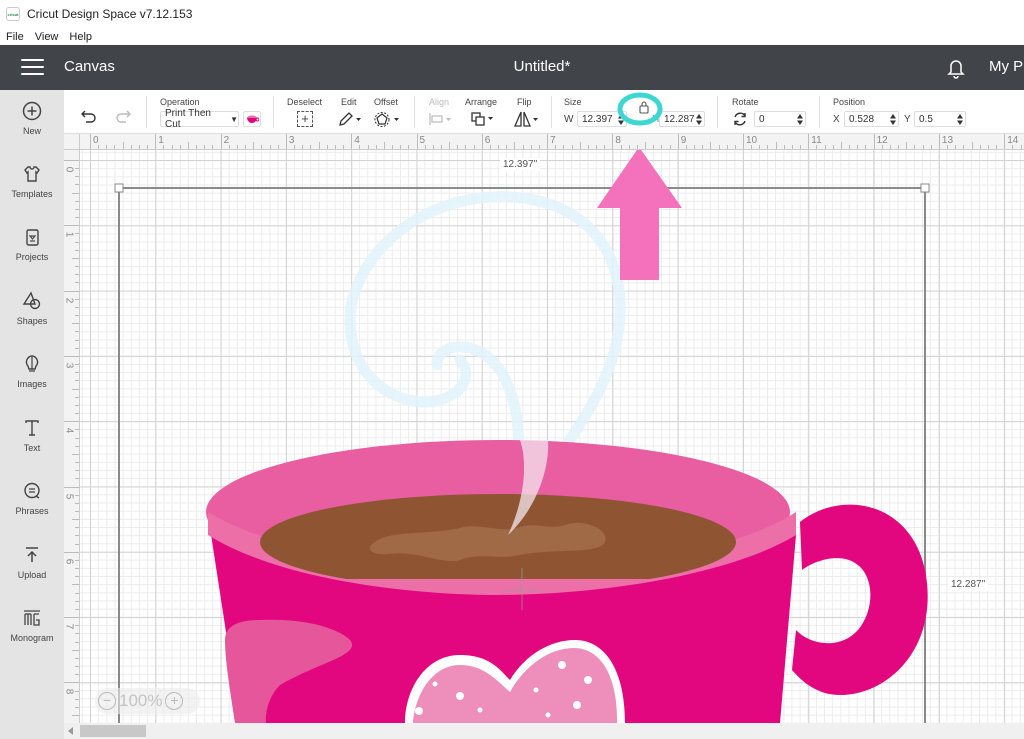  I want to click on ruler-label: 13, so click(947, 140).